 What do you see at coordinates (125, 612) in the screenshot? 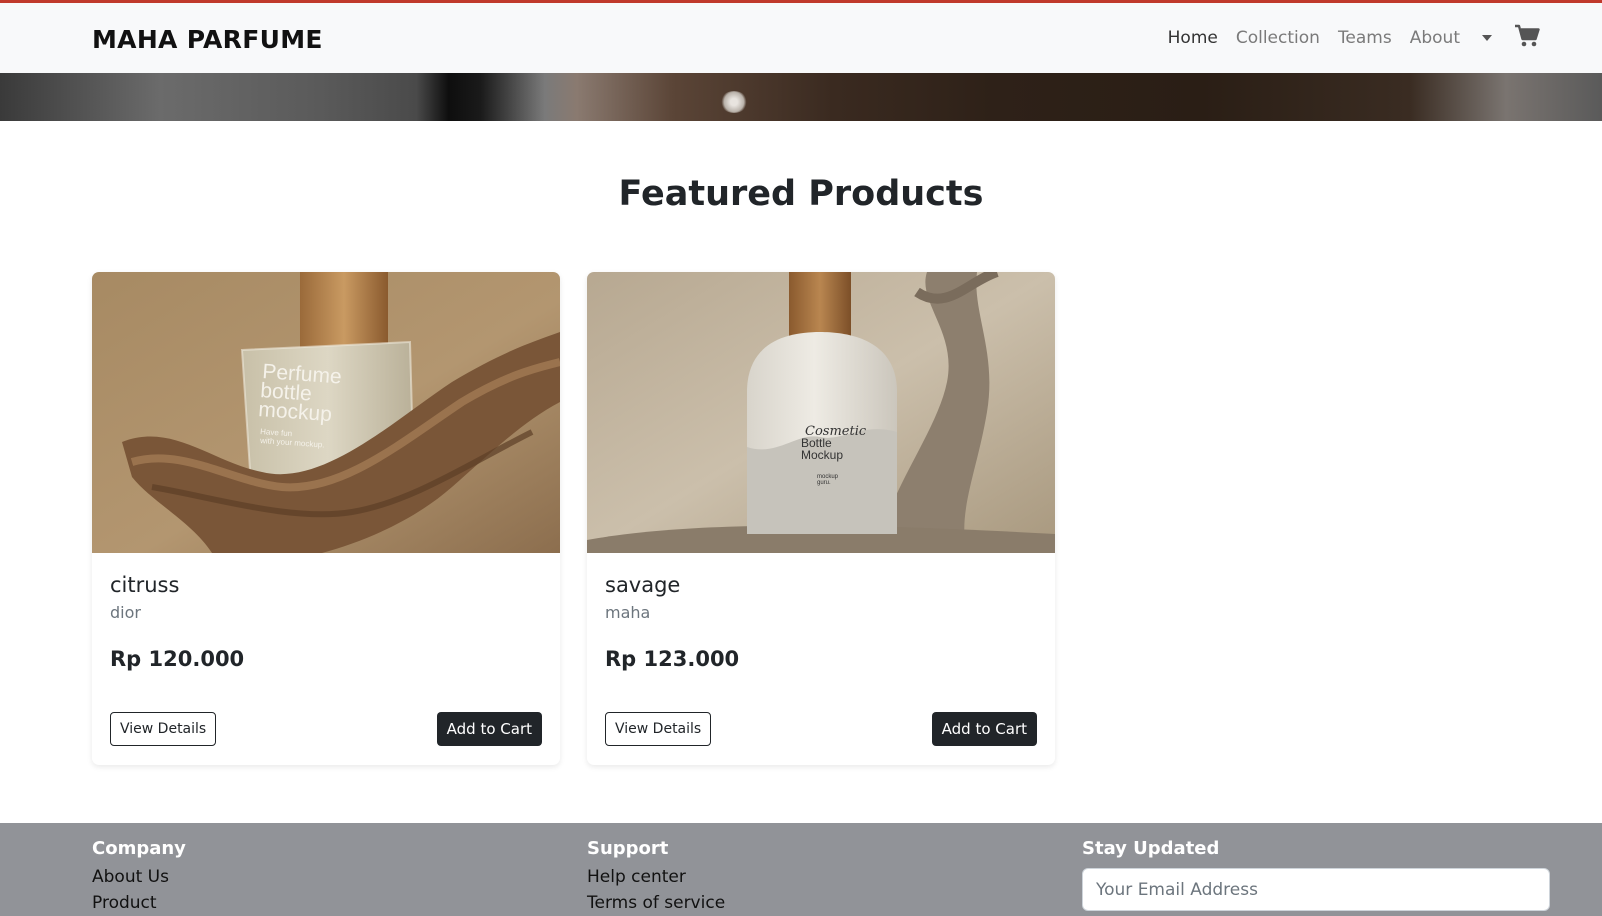
I see `product-brand: dior` at bounding box center [125, 612].